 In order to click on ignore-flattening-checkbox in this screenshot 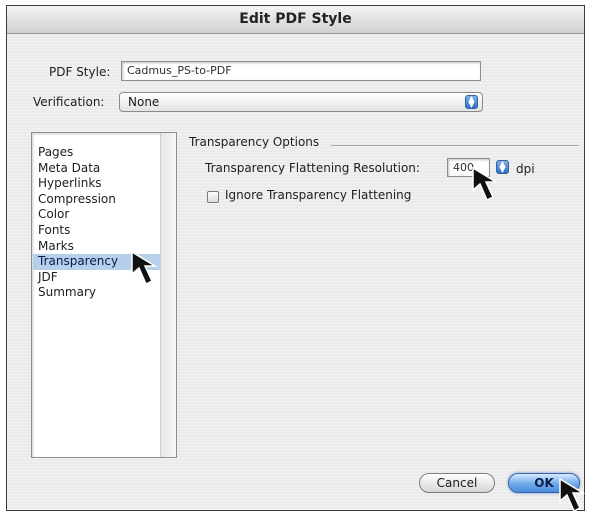, I will do `click(213, 197)`.